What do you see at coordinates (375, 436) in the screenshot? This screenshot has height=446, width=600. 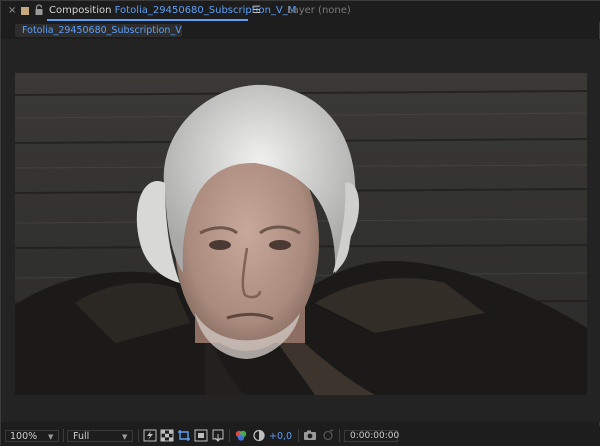 I see `timecode-value: 0:00:00:00` at bounding box center [375, 436].